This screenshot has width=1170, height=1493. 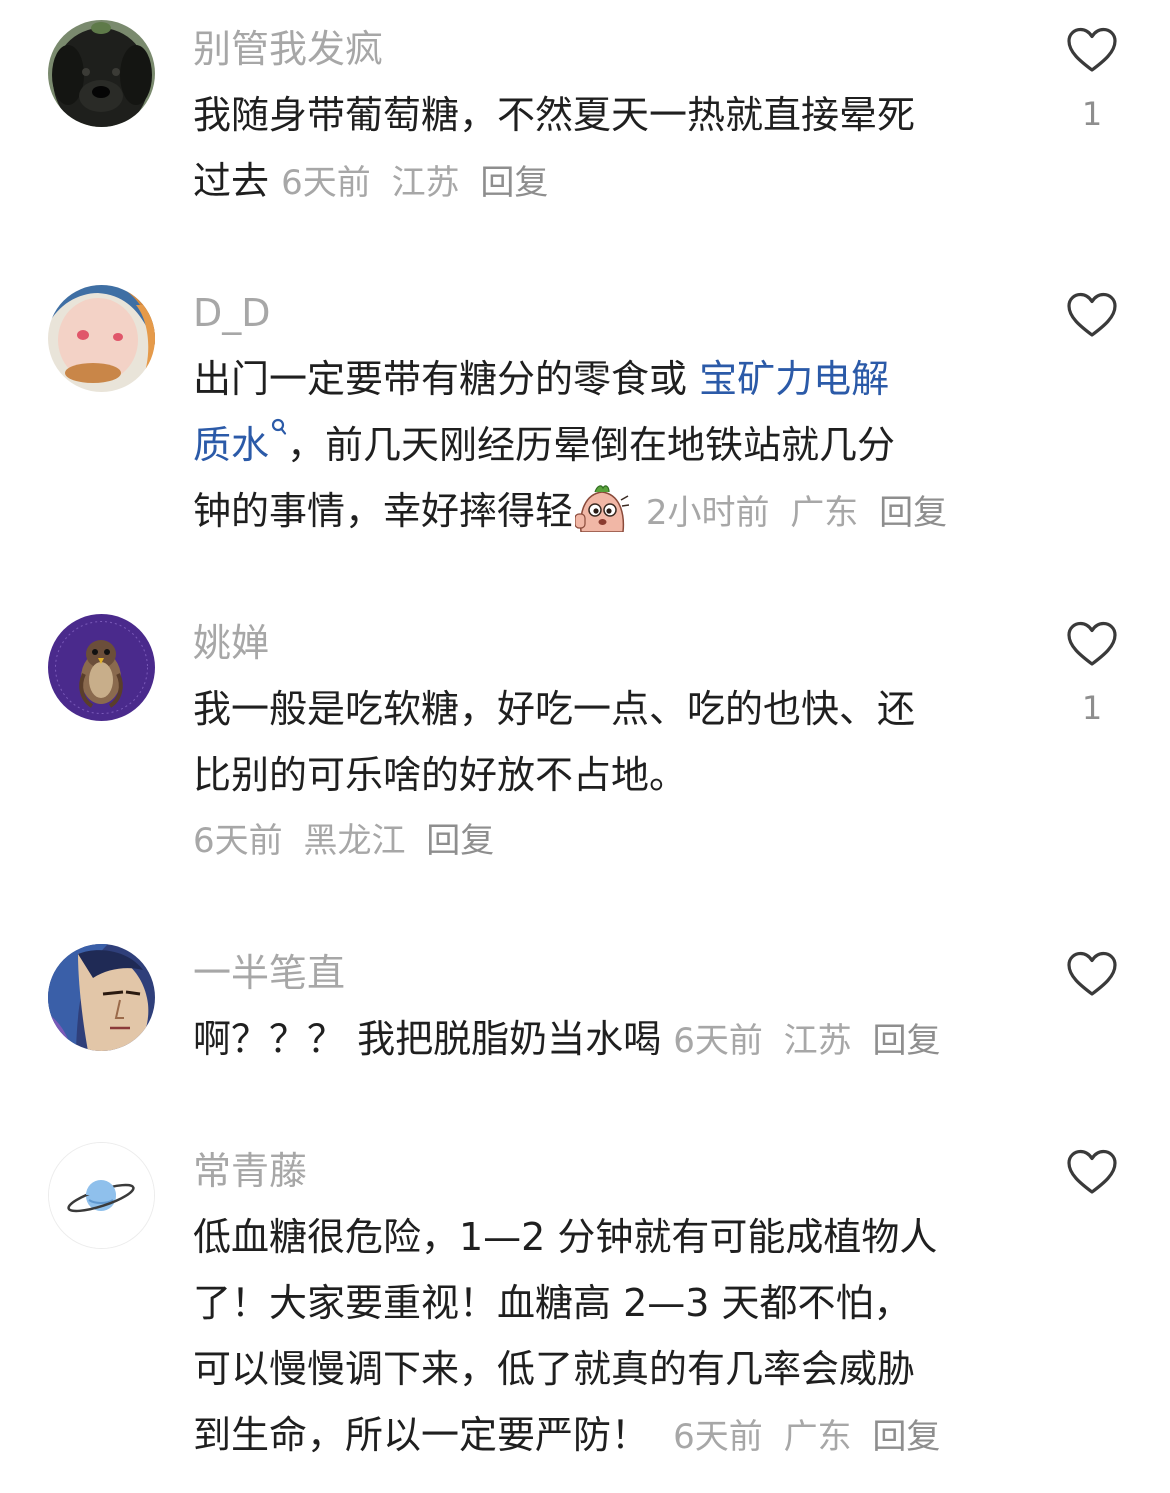 I want to click on comment-line-text: 到生命，所以一定要严防！, so click(x=421, y=1435).